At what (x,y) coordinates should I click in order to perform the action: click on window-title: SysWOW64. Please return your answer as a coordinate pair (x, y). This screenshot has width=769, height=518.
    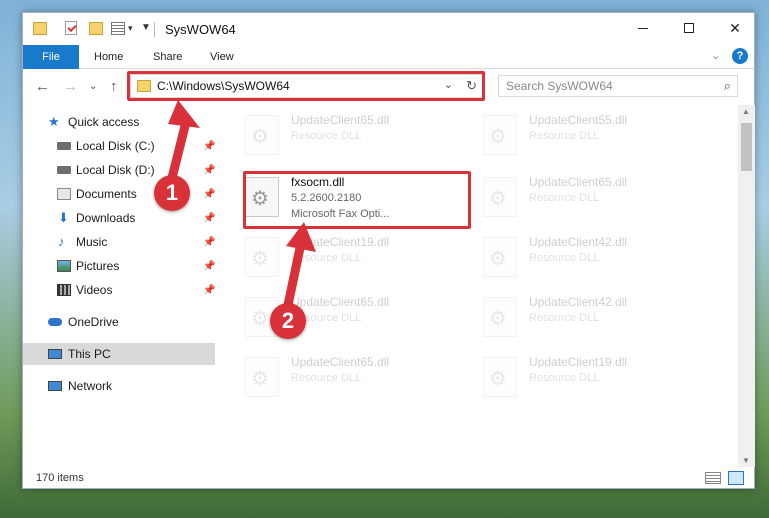
    Looking at the image, I should click on (200, 29).